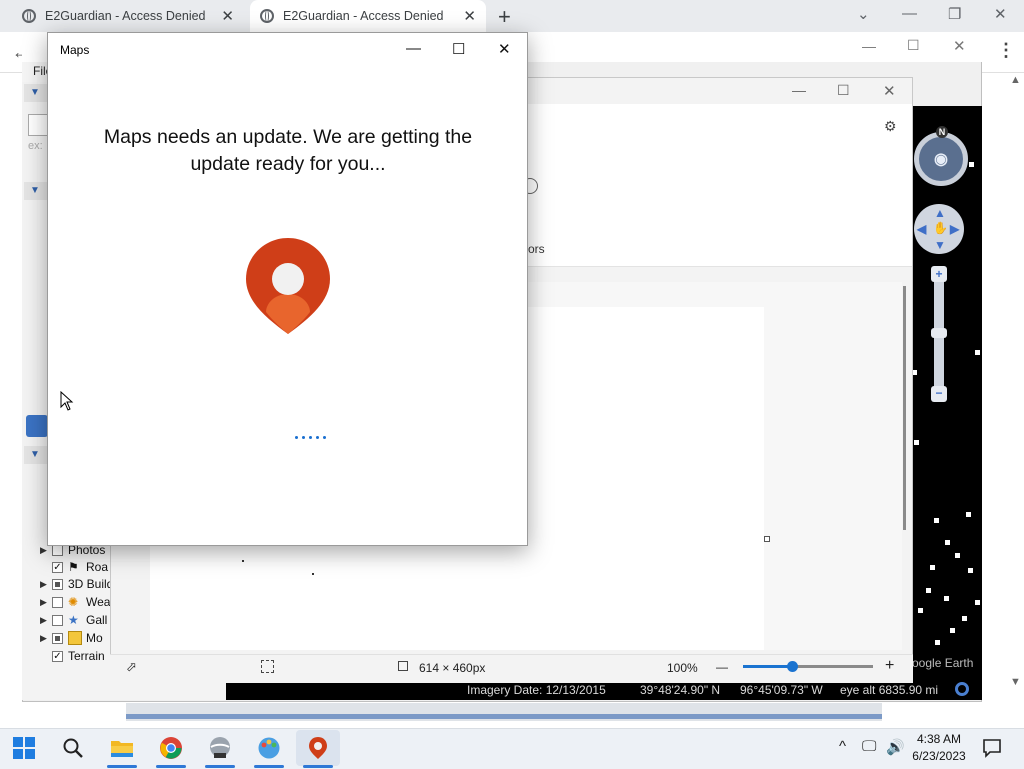 The height and width of the screenshot is (769, 1024). What do you see at coordinates (799, 90) in the screenshot?
I see `viewer-minimize-button: —` at bounding box center [799, 90].